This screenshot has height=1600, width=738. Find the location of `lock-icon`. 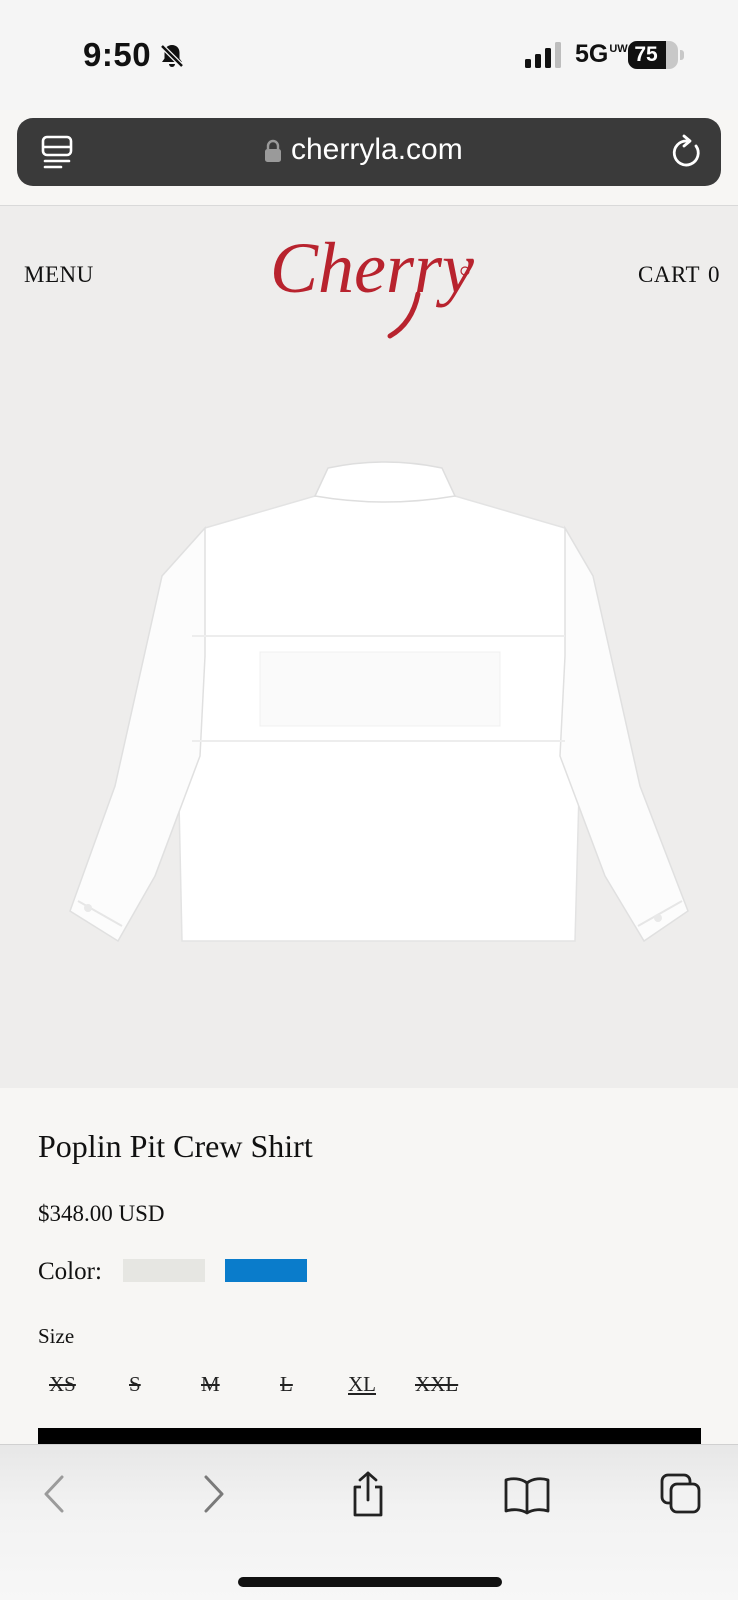

lock-icon is located at coordinates (273, 150).